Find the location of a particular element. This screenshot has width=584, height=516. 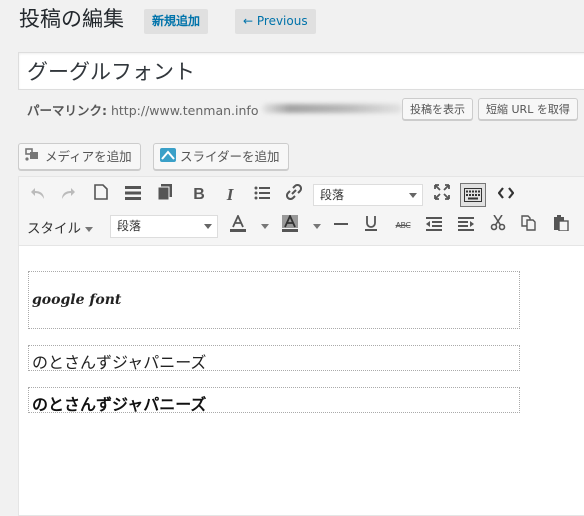

redo-icon is located at coordinates (68, 195).